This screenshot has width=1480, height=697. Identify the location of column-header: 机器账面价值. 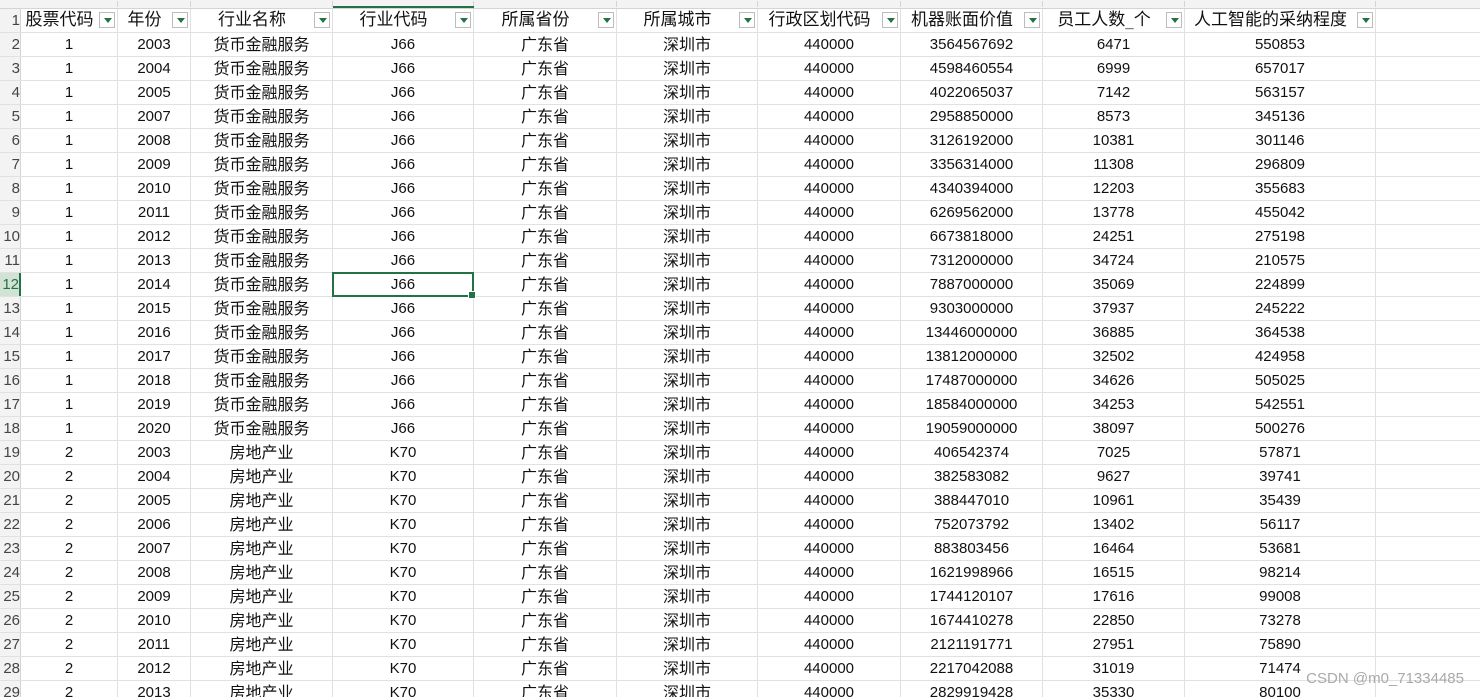
(972, 20).